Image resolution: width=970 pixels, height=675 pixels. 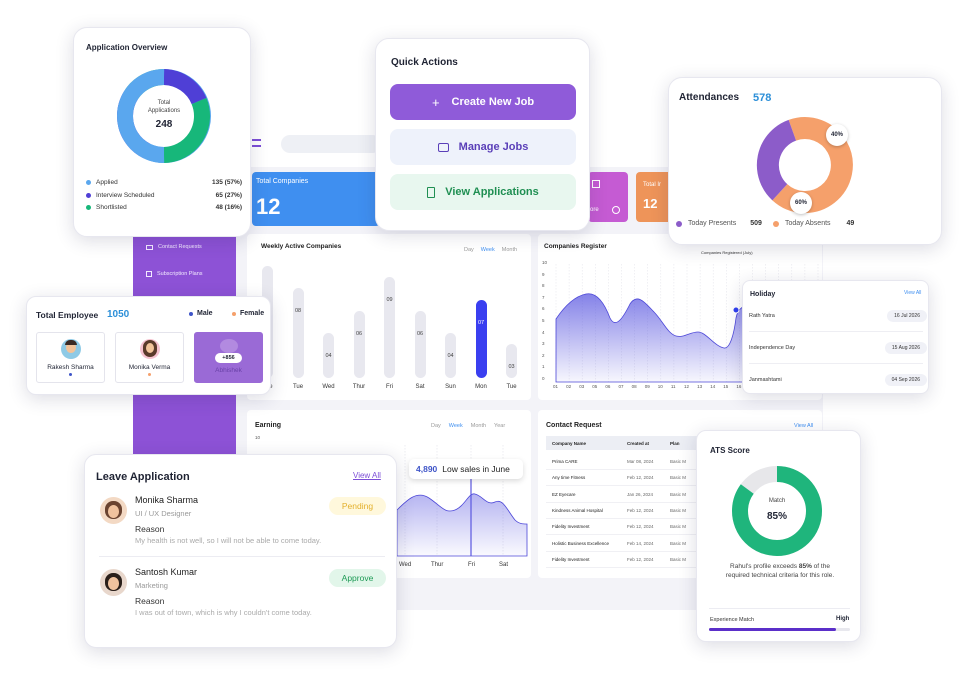 What do you see at coordinates (511, 387) in the screenshot?
I see `day-label: Tue` at bounding box center [511, 387].